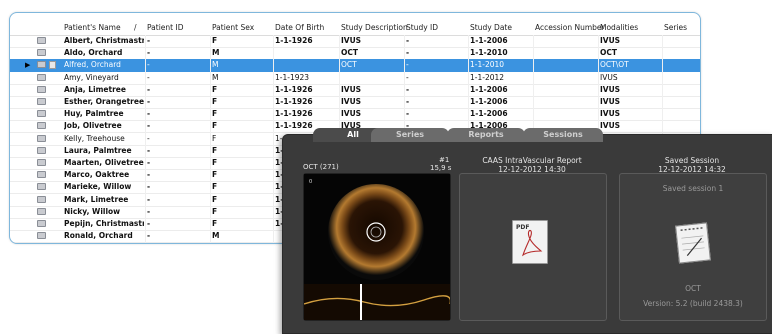  What do you see at coordinates (104, 101) in the screenshot?
I see `cell-patient-name: Esther, Orangetree` at bounding box center [104, 101].